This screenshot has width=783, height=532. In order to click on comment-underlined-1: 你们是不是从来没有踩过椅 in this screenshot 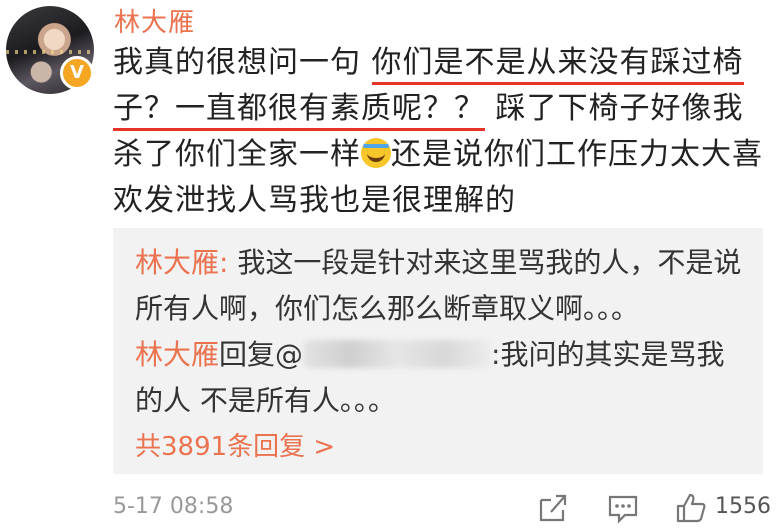, I will do `click(557, 65)`.